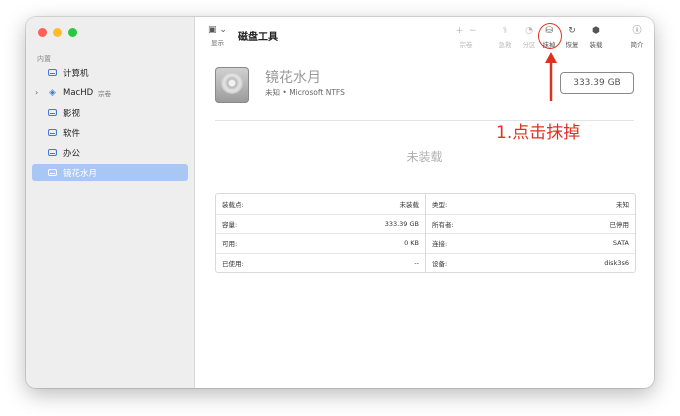 The height and width of the screenshot is (416, 680). What do you see at coordinates (538, 133) in the screenshot?
I see `annotation-text: 1.点击抹掉` at bounding box center [538, 133].